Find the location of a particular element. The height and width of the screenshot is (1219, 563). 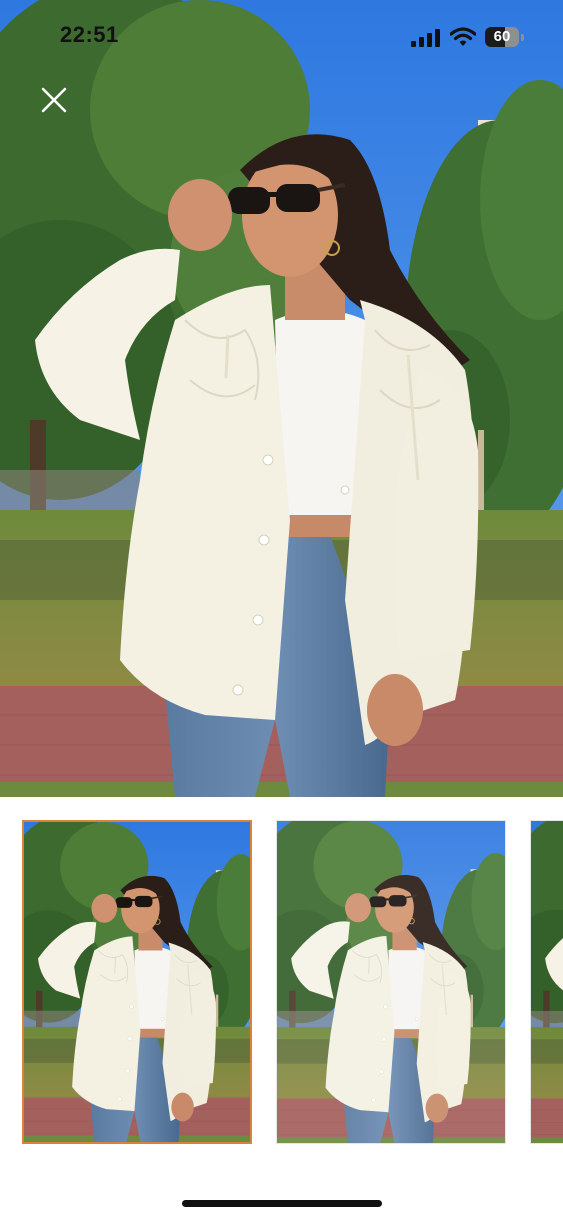

home-indicator is located at coordinates (282, 1203).